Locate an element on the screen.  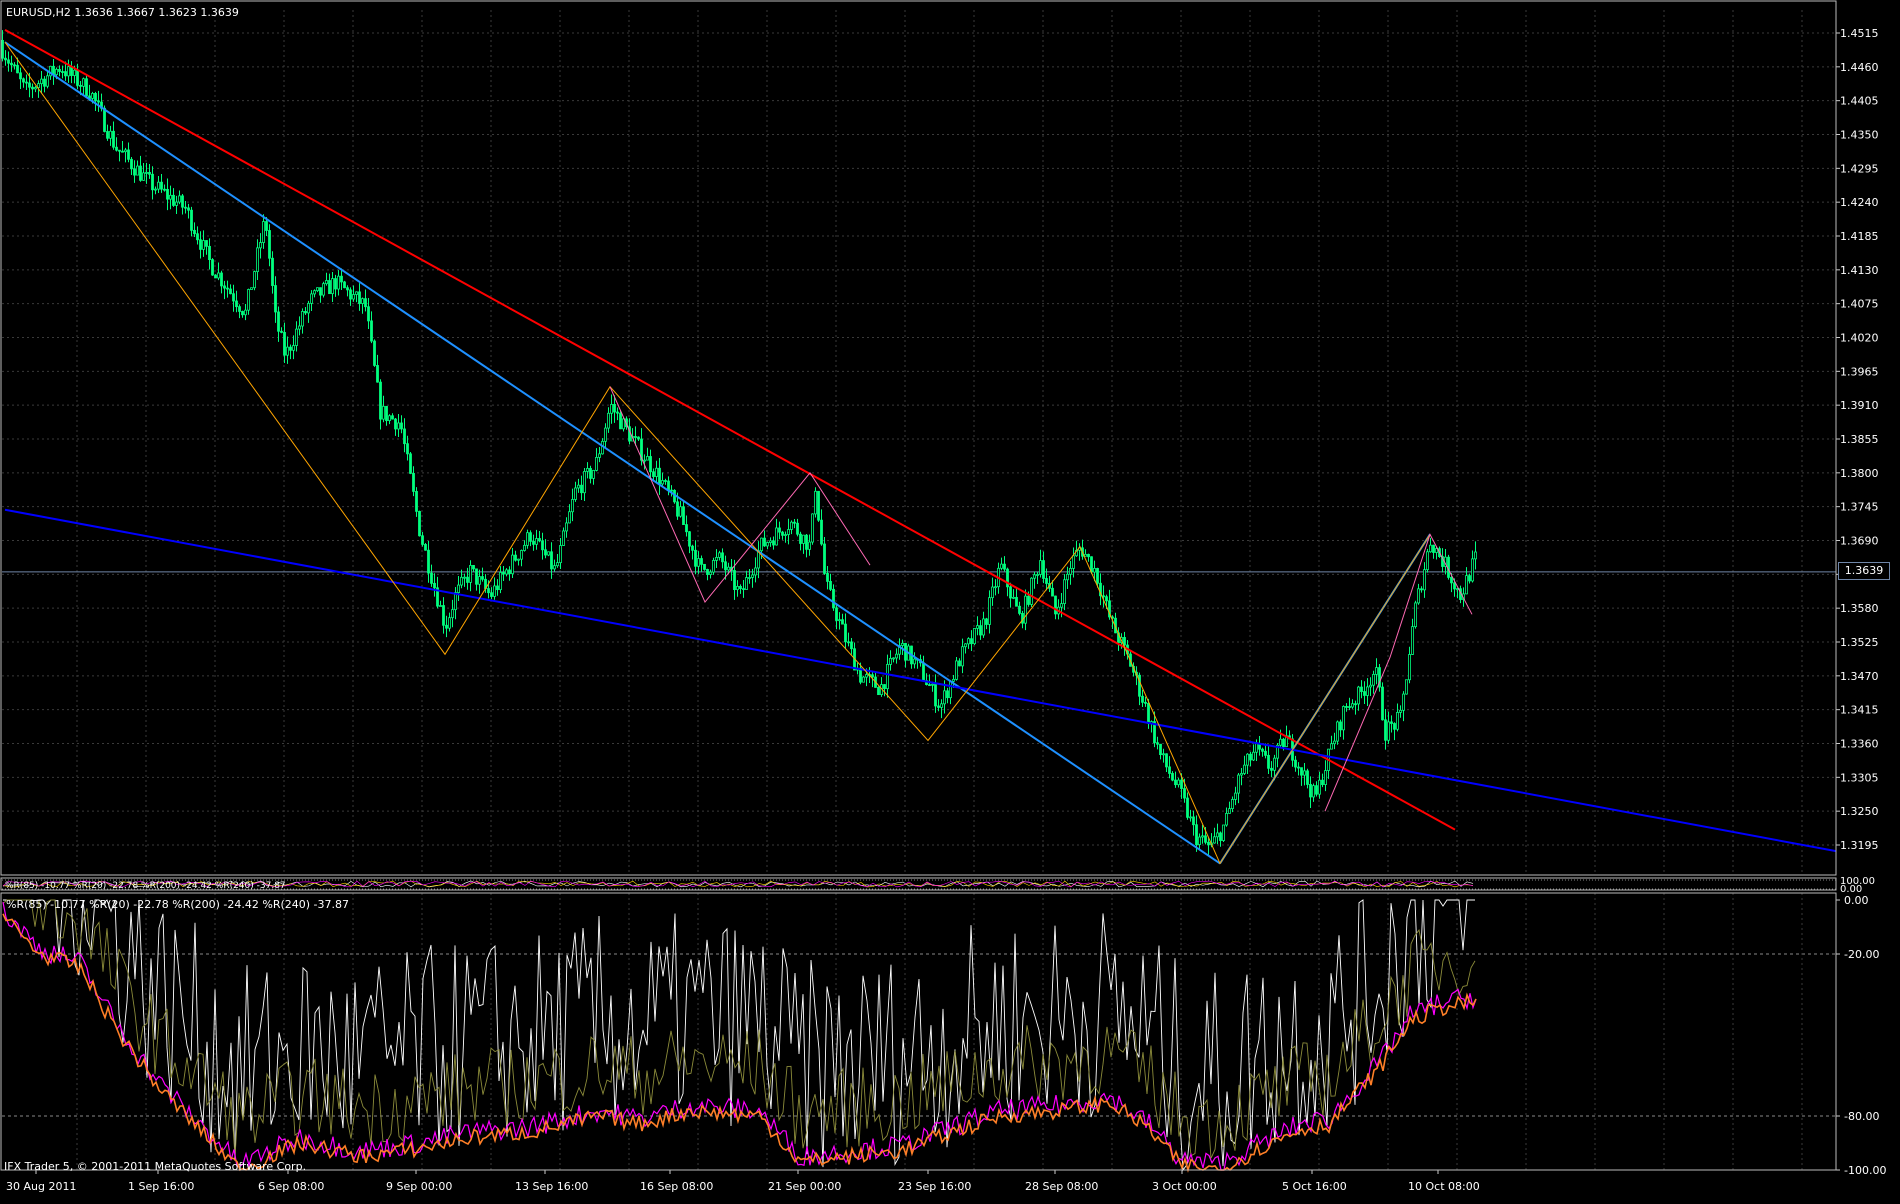
time-tick-label: 9 Sep 00:00 is located at coordinates (419, 1186).